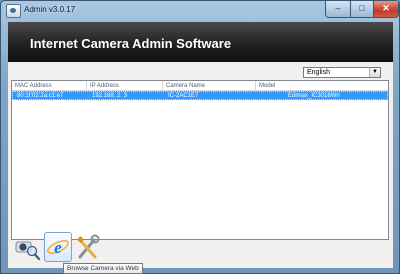 The image size is (400, 274). What do you see at coordinates (338, 9) in the screenshot?
I see `minimize-button: –` at bounding box center [338, 9].